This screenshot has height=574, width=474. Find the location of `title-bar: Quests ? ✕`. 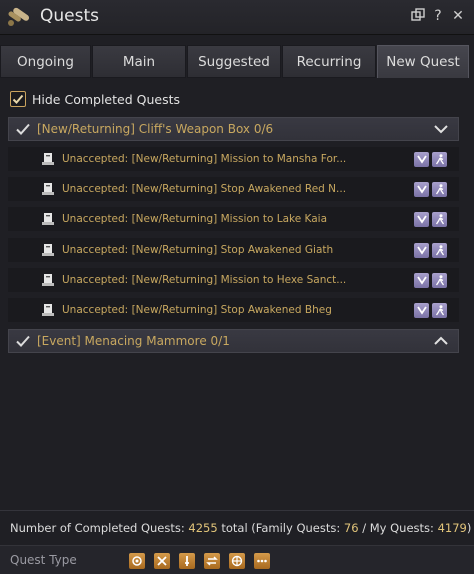

title-bar: Quests ? ✕ is located at coordinates (237, 17).